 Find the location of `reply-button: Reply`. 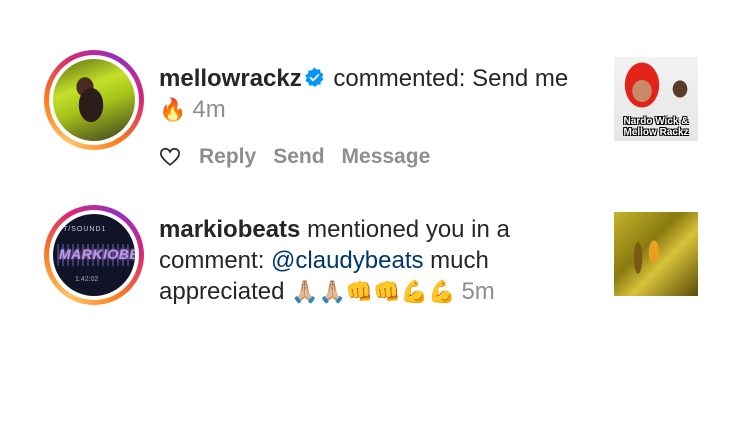

reply-button: Reply is located at coordinates (227, 157).